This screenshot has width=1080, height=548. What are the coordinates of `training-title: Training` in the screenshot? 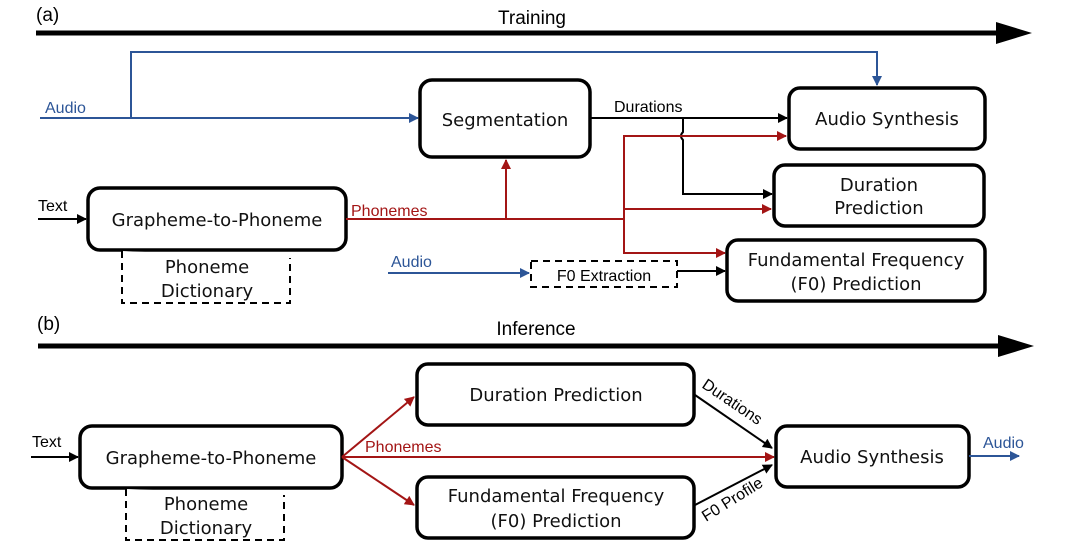 It's located at (532, 18).